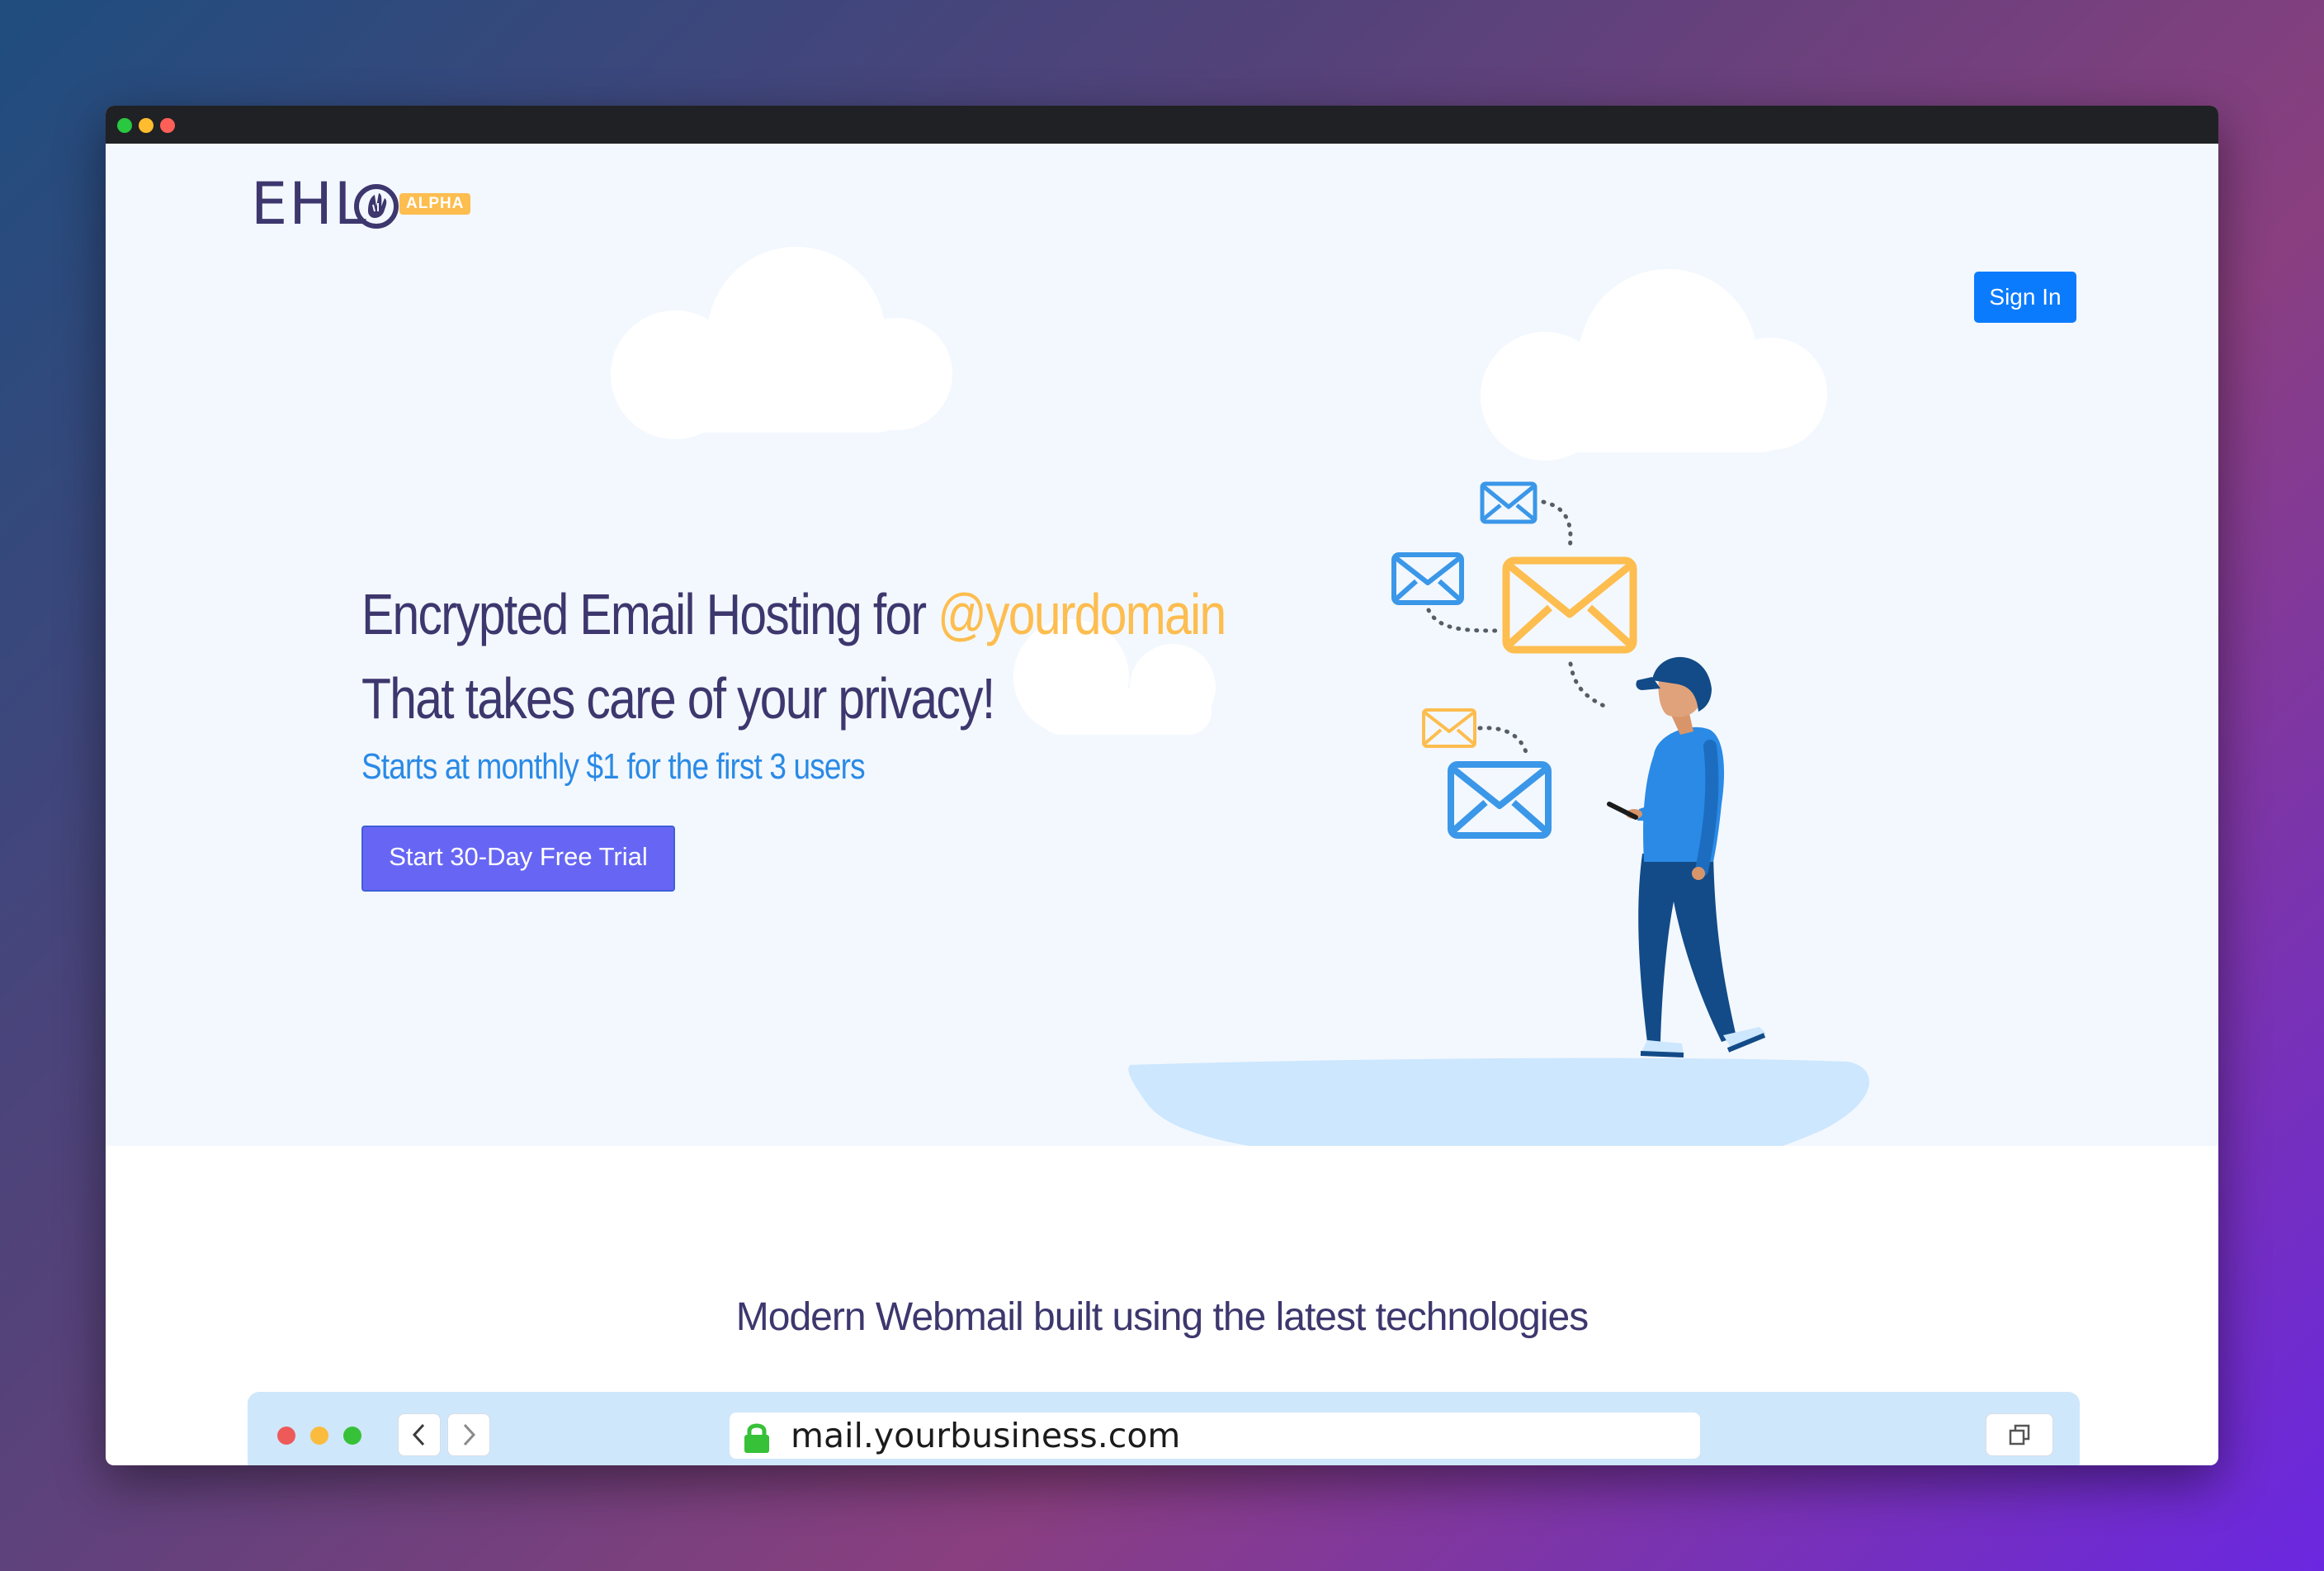 Image resolution: width=2324 pixels, height=1571 pixels. I want to click on mockup-green-dot-icon, so click(352, 1436).